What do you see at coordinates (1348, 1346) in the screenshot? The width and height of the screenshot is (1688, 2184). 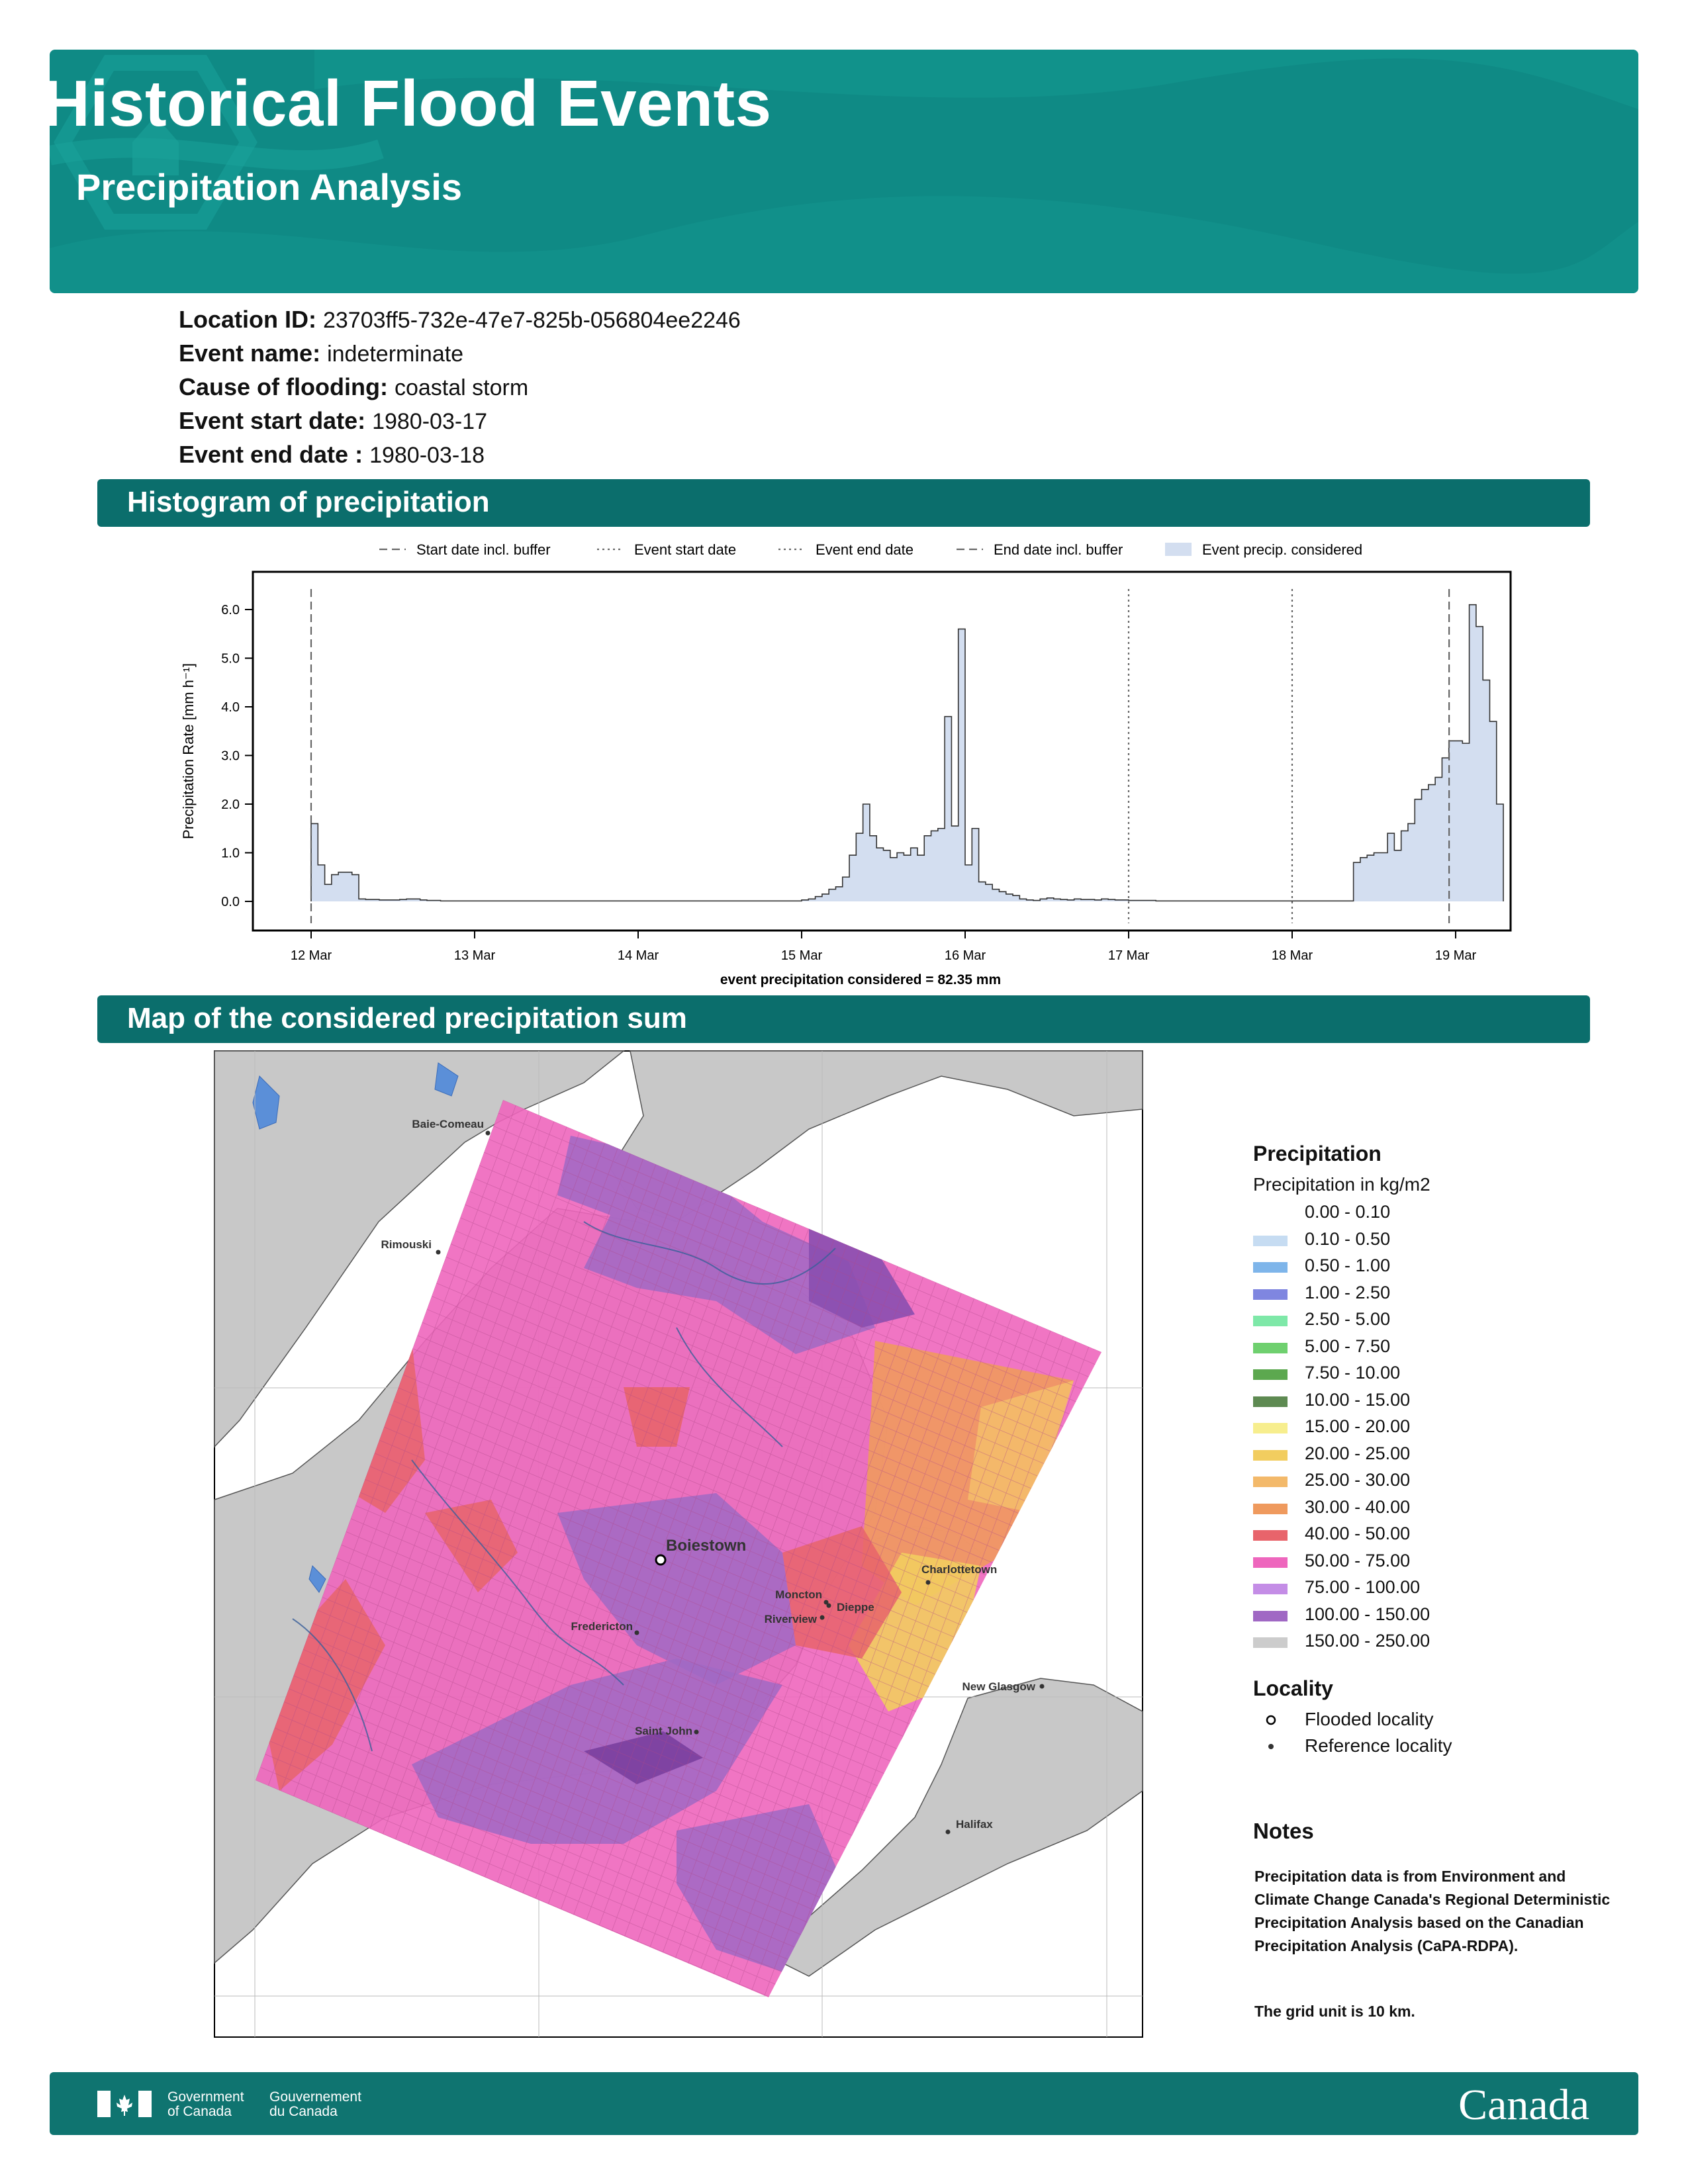 I see `legend-class-label: 5.00 - 7.50` at bounding box center [1348, 1346].